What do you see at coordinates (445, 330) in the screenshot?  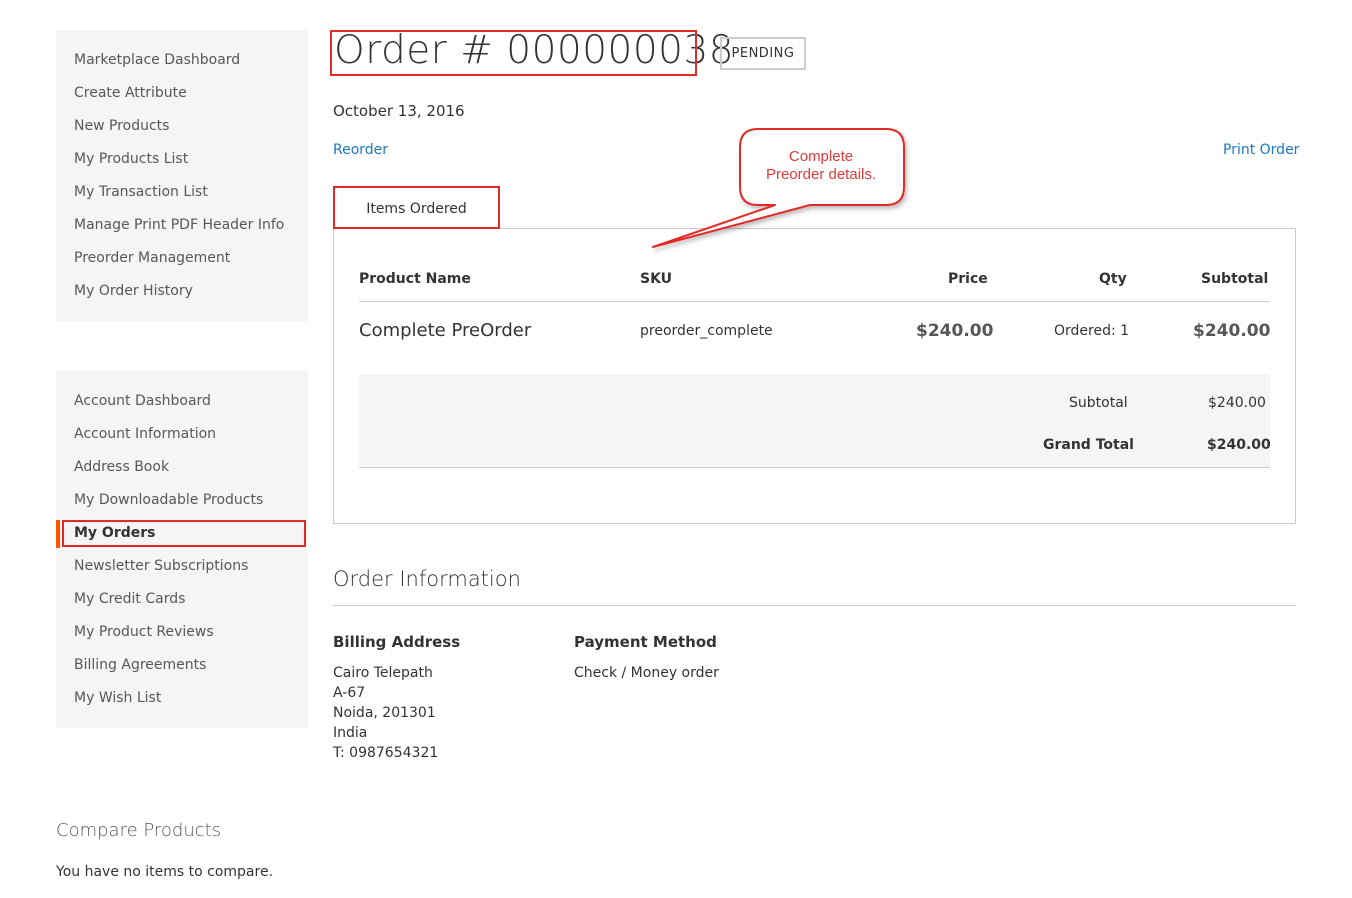 I see `item-product-name: Complete PreOrder` at bounding box center [445, 330].